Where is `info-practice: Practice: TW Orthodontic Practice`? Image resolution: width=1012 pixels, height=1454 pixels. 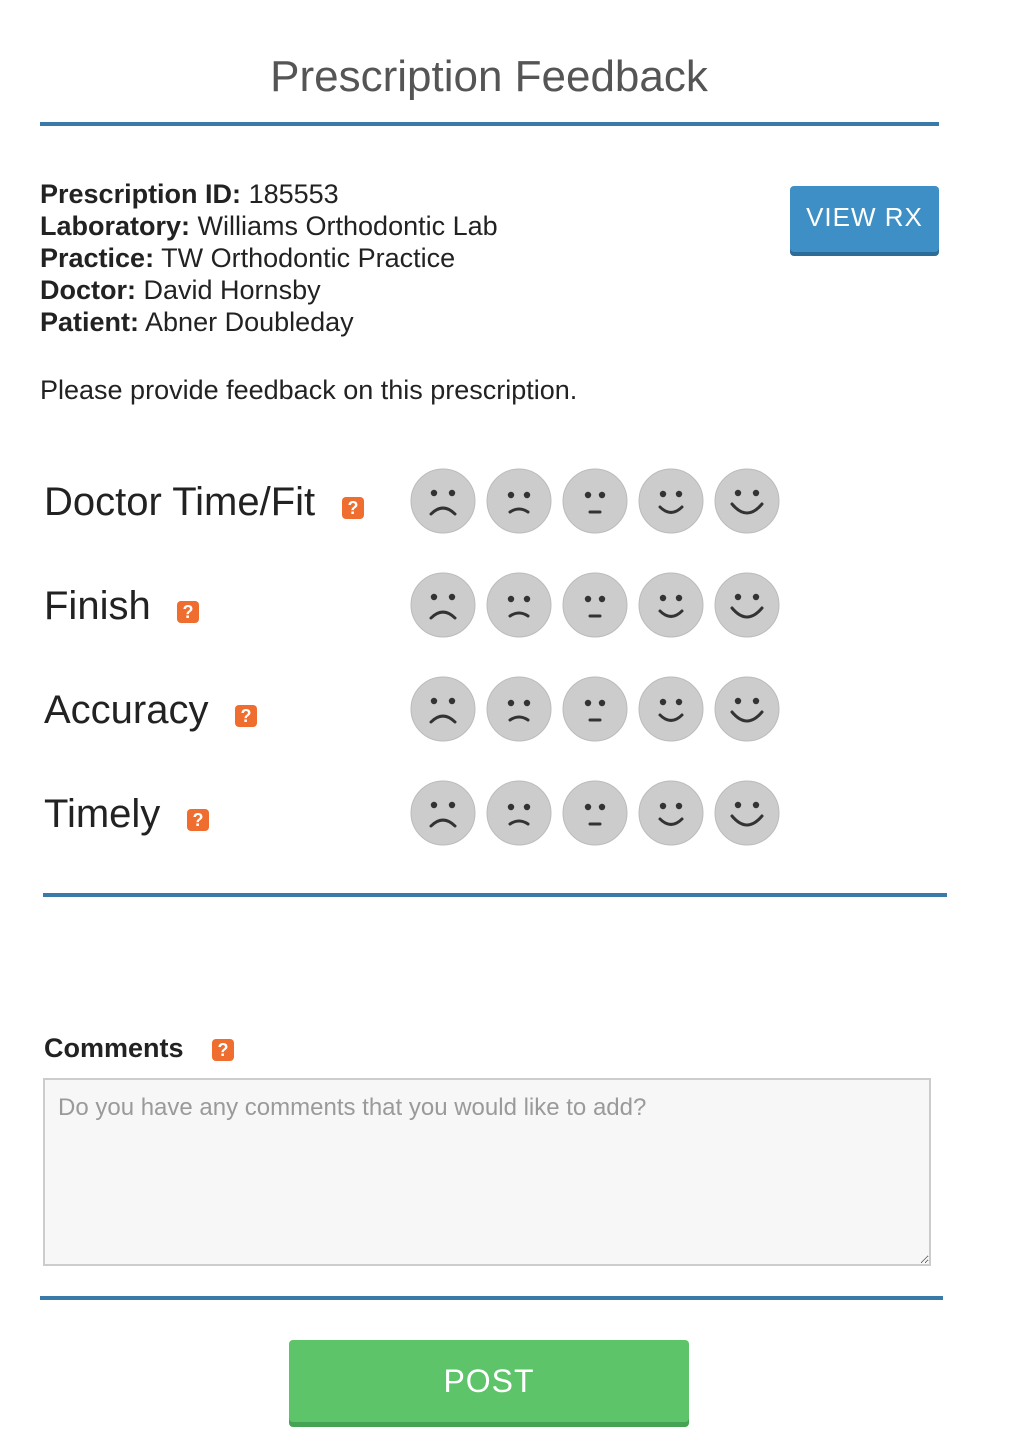
info-practice: Practice: TW Orthodontic Practice is located at coordinates (269, 258).